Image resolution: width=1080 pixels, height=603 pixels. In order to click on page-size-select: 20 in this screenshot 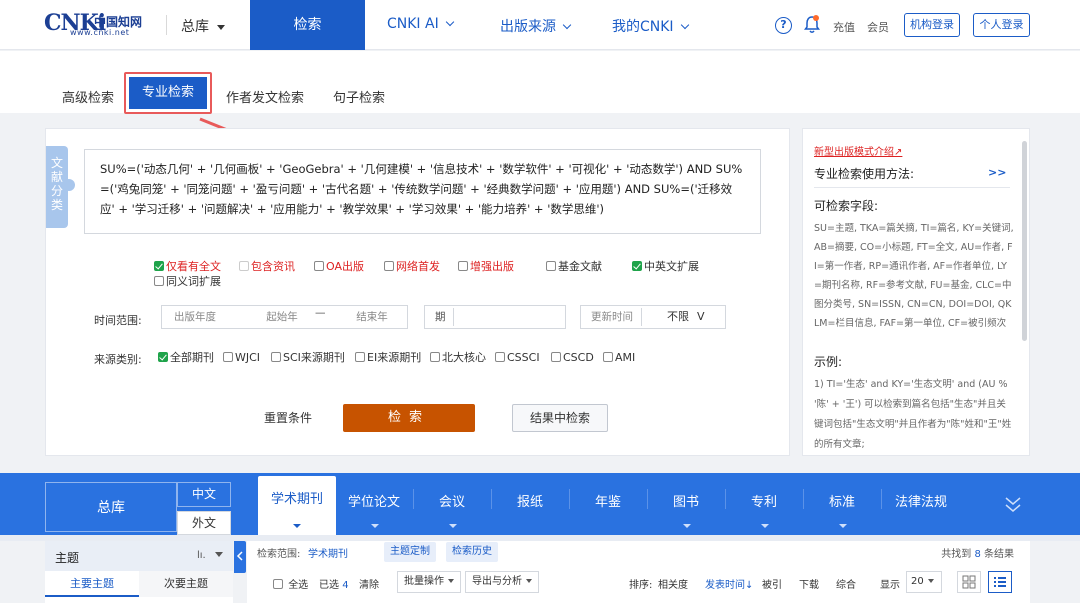, I will do `click(924, 582)`.